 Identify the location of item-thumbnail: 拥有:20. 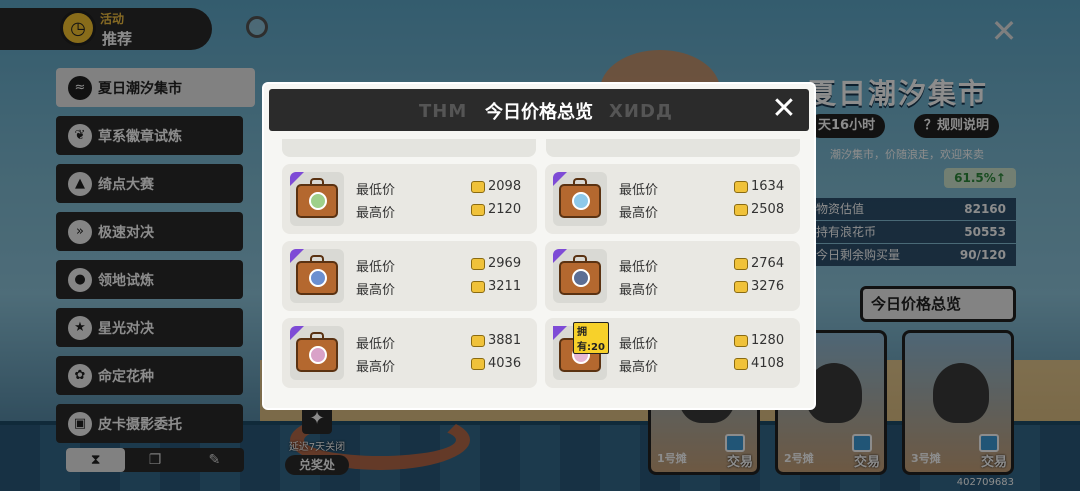
(581, 351).